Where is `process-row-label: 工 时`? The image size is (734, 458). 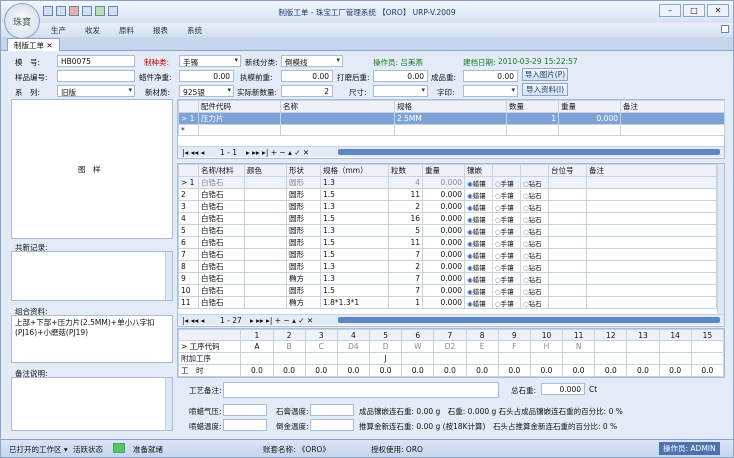 process-row-label: 工 时 is located at coordinates (209, 370).